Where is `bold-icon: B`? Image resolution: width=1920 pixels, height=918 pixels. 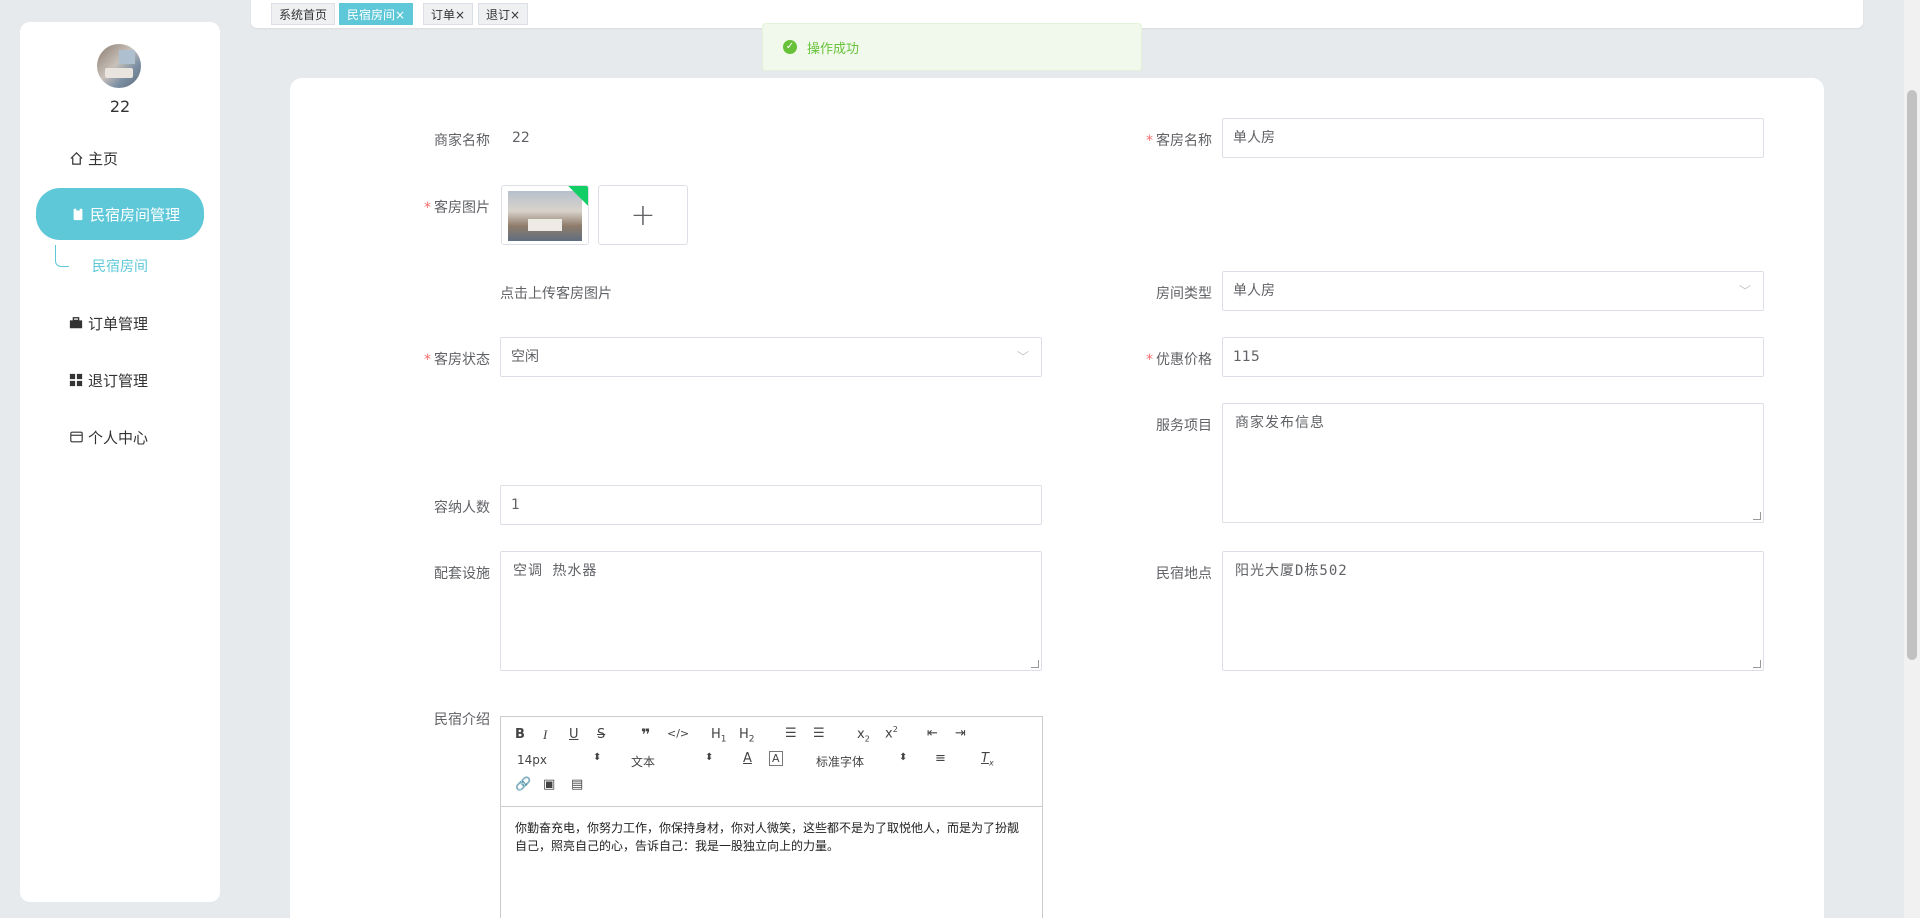
bold-icon: B is located at coordinates (520, 734).